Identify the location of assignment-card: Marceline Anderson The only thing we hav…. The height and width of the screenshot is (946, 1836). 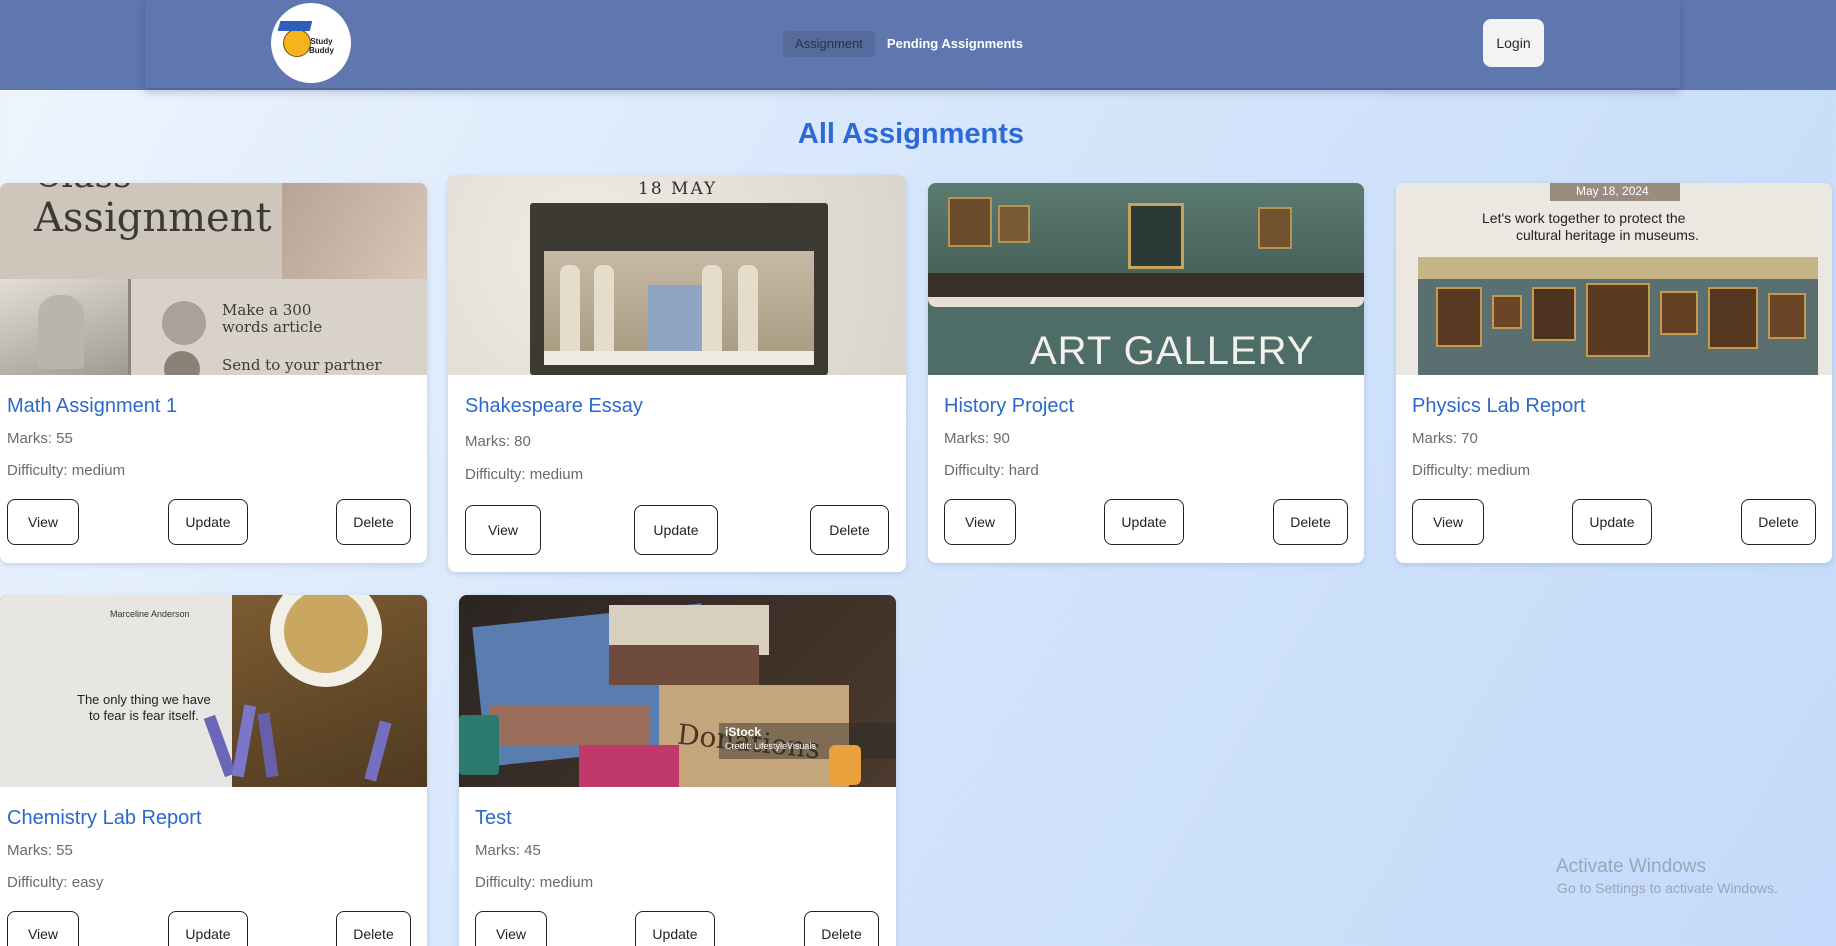
(213, 770).